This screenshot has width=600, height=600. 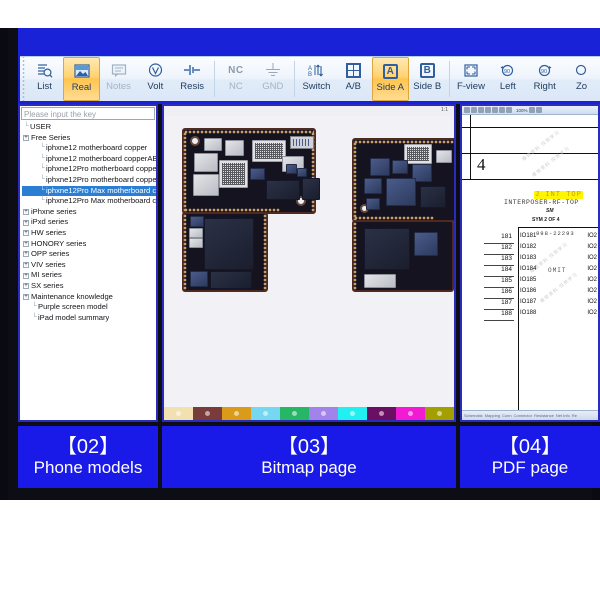 What do you see at coordinates (353, 79) in the screenshot?
I see `toolbar-button-ab: A/B` at bounding box center [353, 79].